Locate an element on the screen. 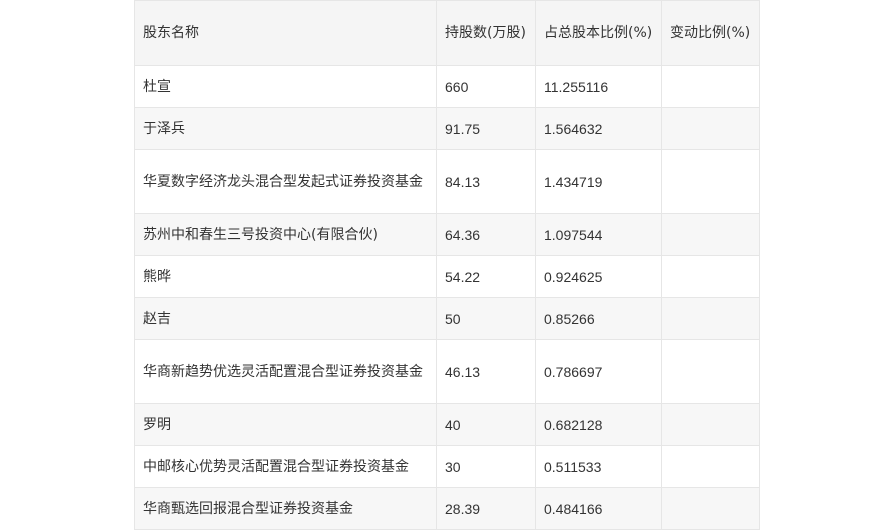 The height and width of the screenshot is (530, 893). cell-shareholder-name: 苏州中和春生三号投资中心(有限合伙) is located at coordinates (285, 234).